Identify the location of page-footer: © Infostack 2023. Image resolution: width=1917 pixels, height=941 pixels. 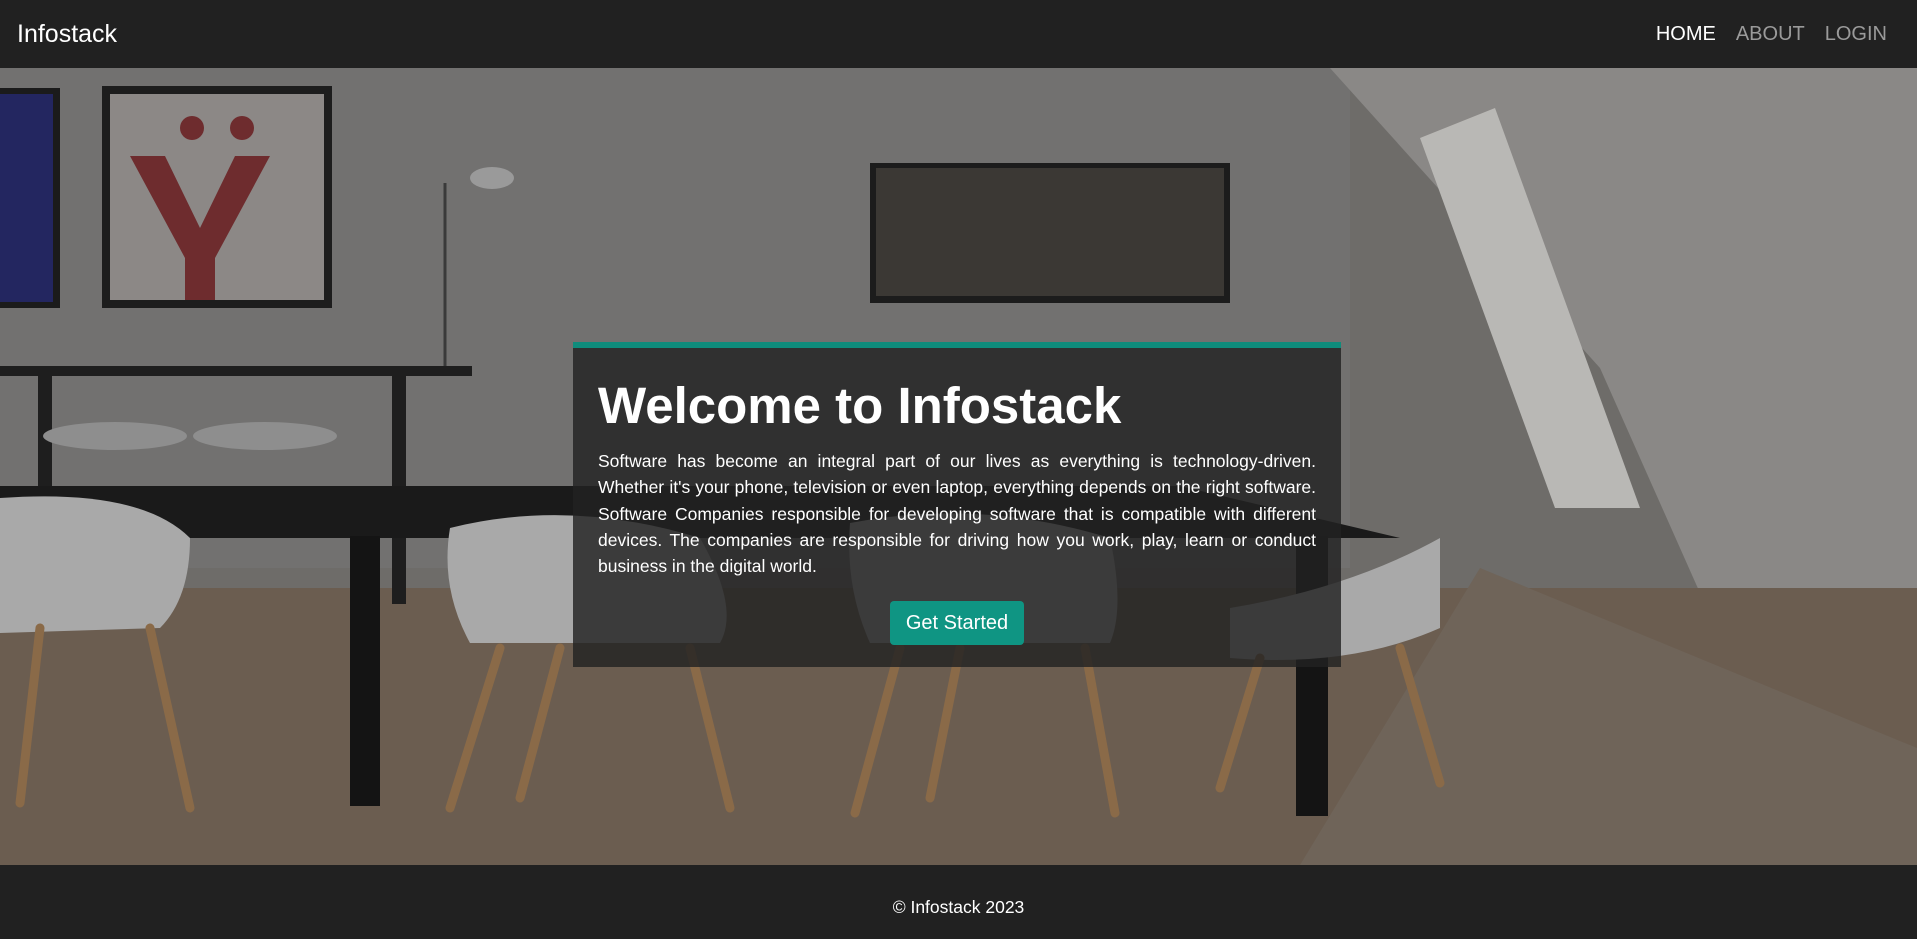
(958, 902).